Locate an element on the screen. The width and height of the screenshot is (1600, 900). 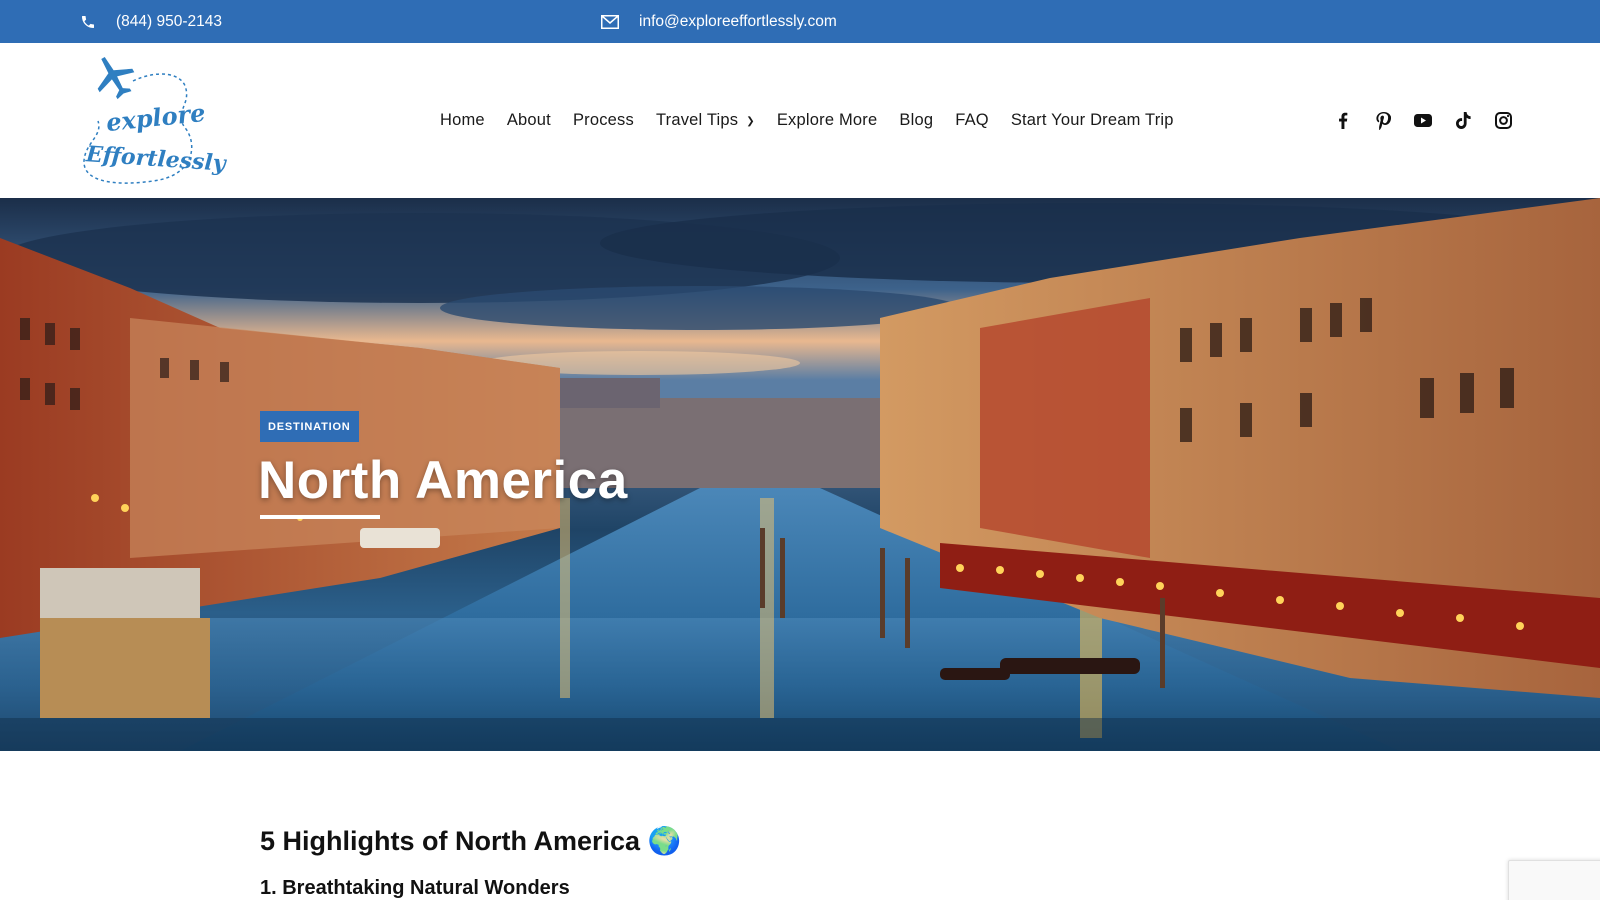
nav-blog: Blog is located at coordinates (916, 120).